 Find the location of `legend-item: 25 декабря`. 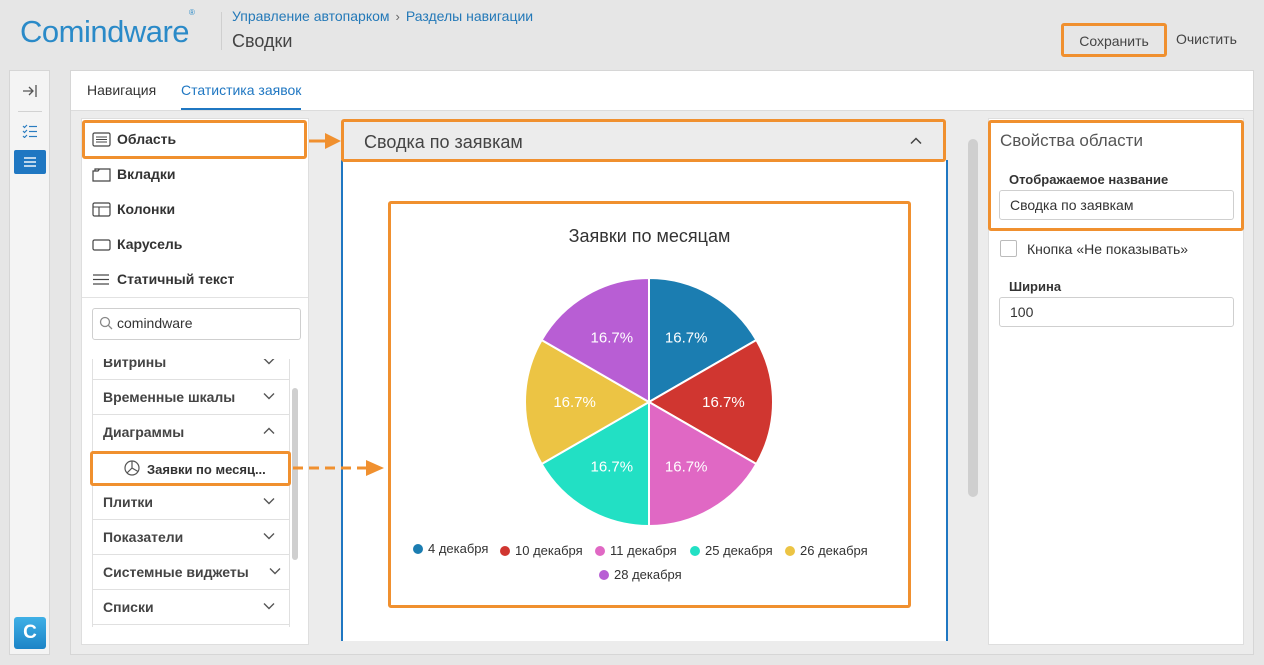

legend-item: 25 декабря is located at coordinates (731, 550).